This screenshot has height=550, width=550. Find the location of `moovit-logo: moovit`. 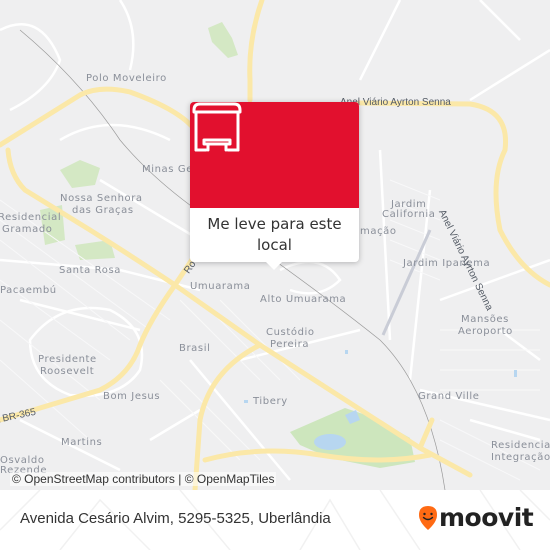

moovit-logo: moovit is located at coordinates (476, 517).